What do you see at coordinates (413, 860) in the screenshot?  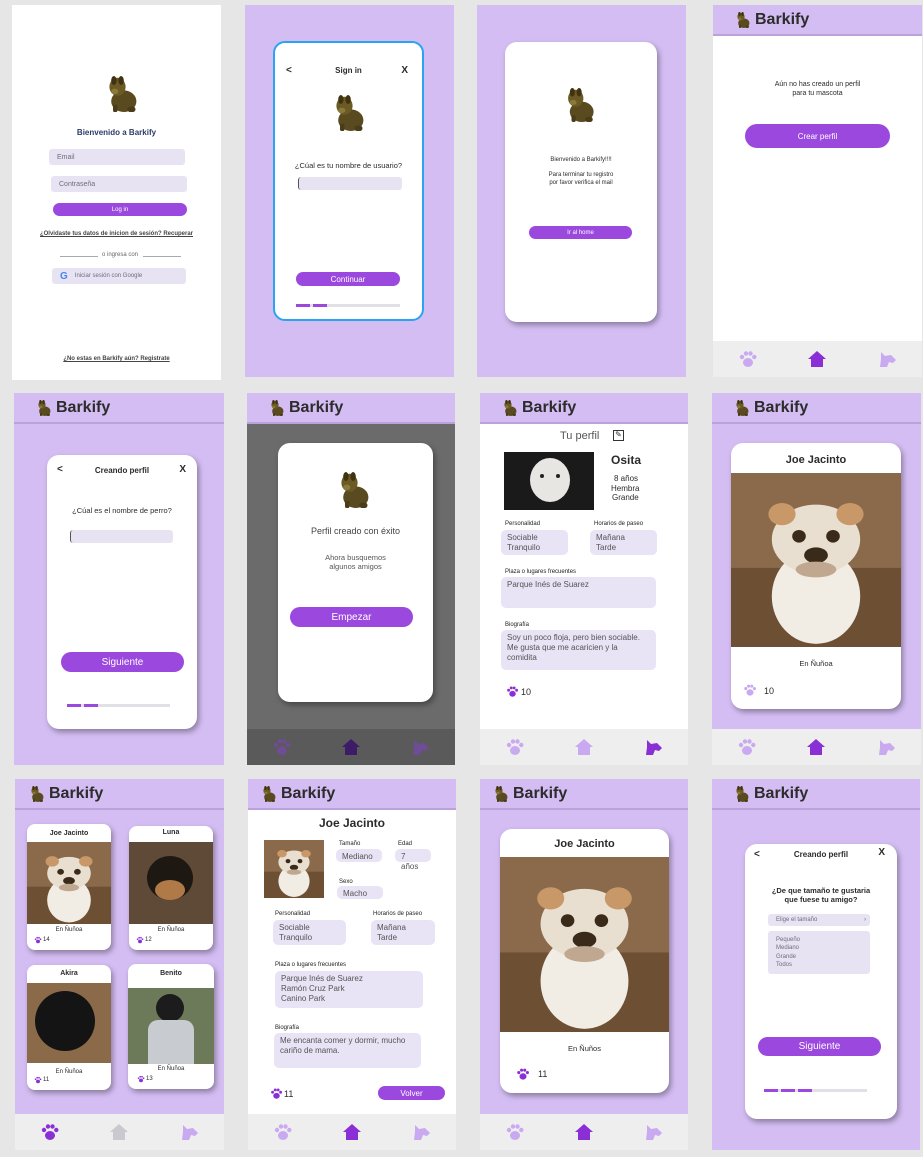 I see `age-pill: 7 años` at bounding box center [413, 860].